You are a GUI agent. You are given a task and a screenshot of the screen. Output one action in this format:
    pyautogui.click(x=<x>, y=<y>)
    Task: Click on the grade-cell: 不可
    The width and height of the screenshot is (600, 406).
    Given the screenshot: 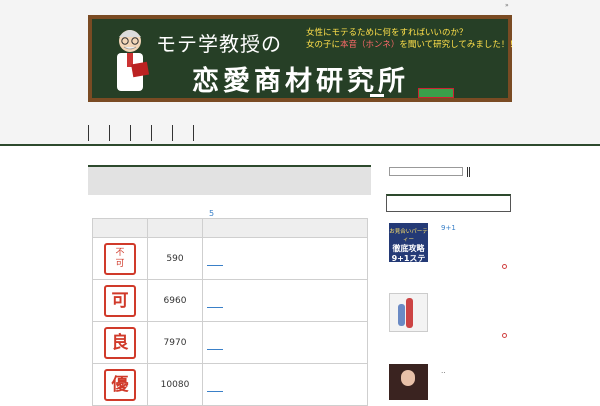 What is the action you would take?
    pyautogui.click(x=120, y=258)
    